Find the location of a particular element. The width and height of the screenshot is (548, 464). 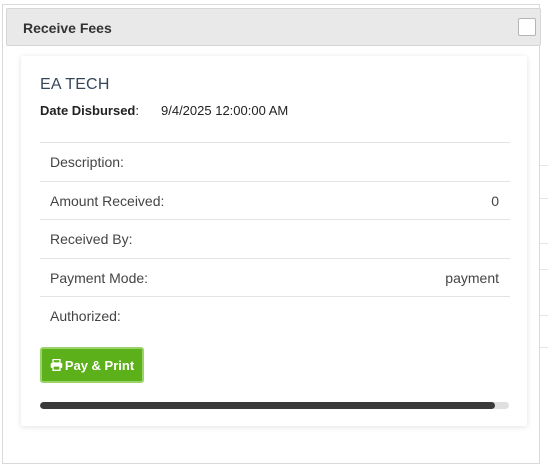

company-name: EA TECH is located at coordinates (75, 84).